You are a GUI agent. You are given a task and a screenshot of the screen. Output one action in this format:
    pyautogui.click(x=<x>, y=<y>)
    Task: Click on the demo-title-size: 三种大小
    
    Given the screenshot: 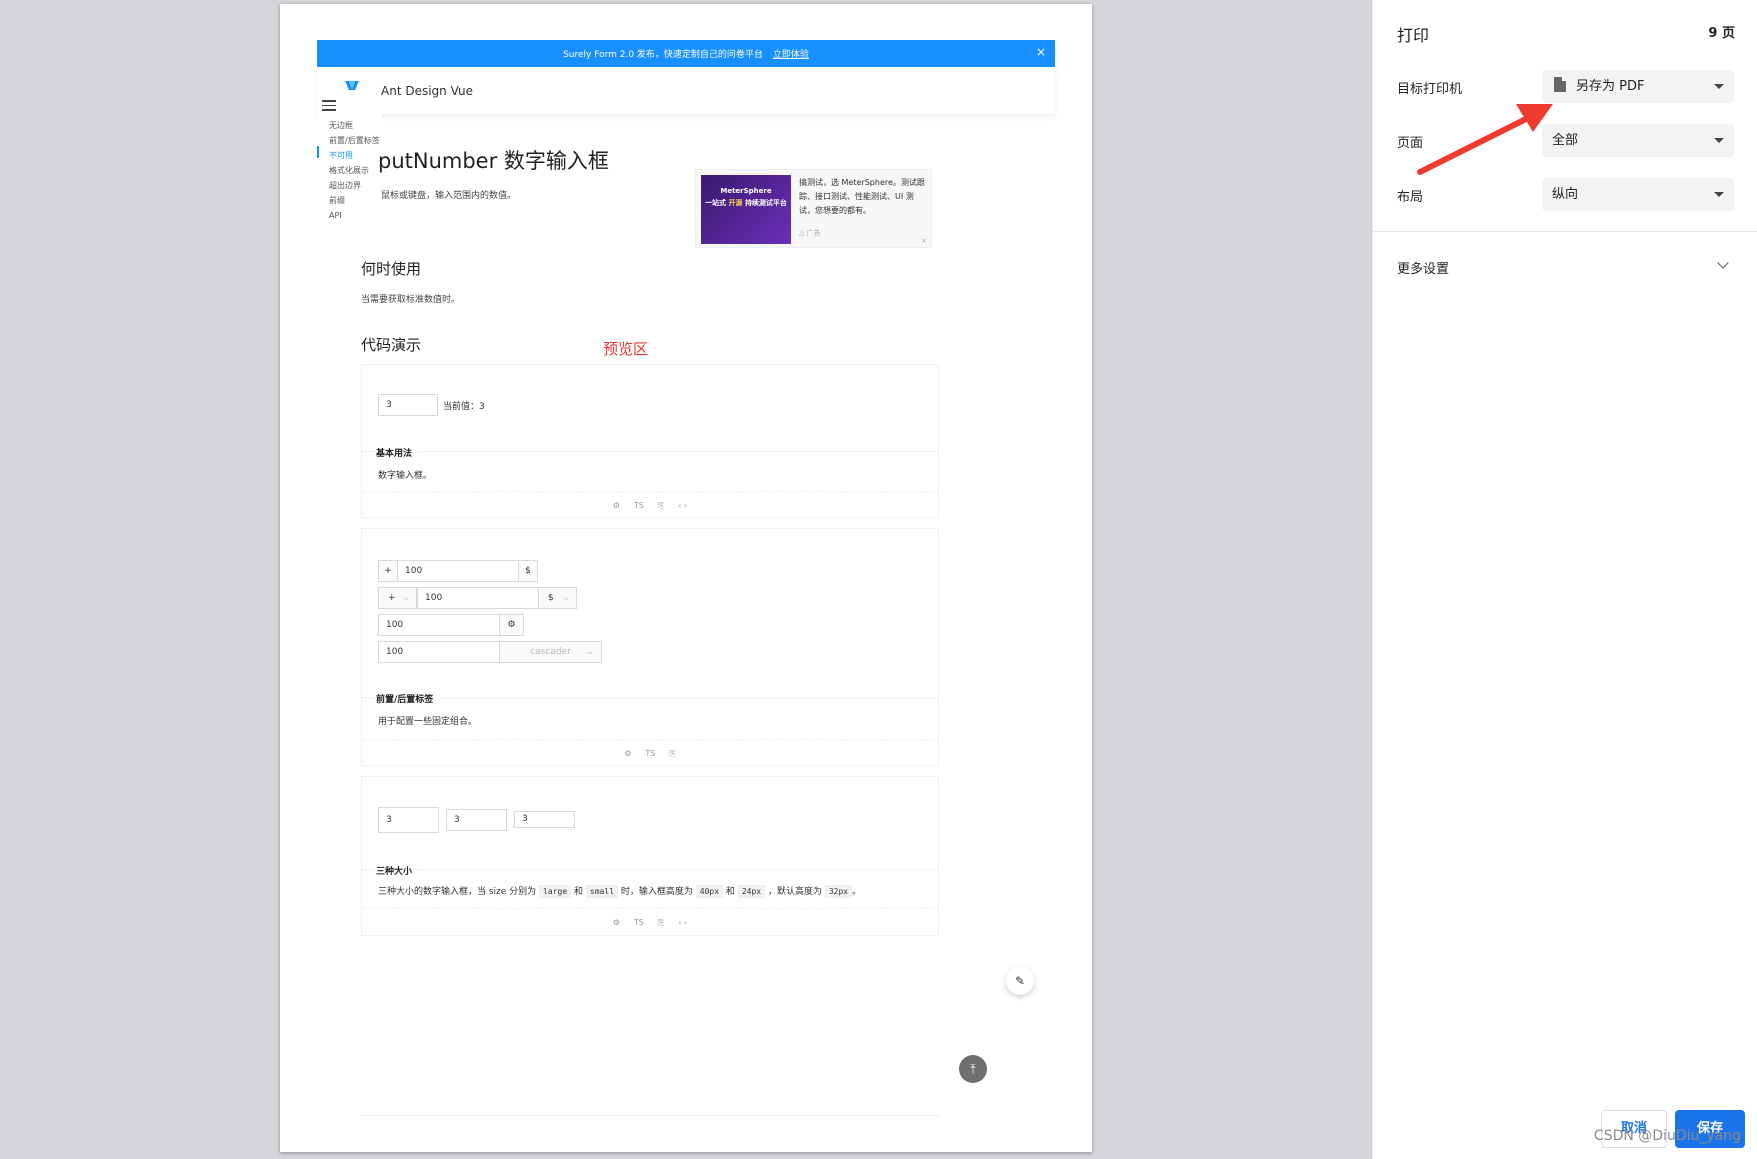 What is the action you would take?
    pyautogui.click(x=397, y=870)
    